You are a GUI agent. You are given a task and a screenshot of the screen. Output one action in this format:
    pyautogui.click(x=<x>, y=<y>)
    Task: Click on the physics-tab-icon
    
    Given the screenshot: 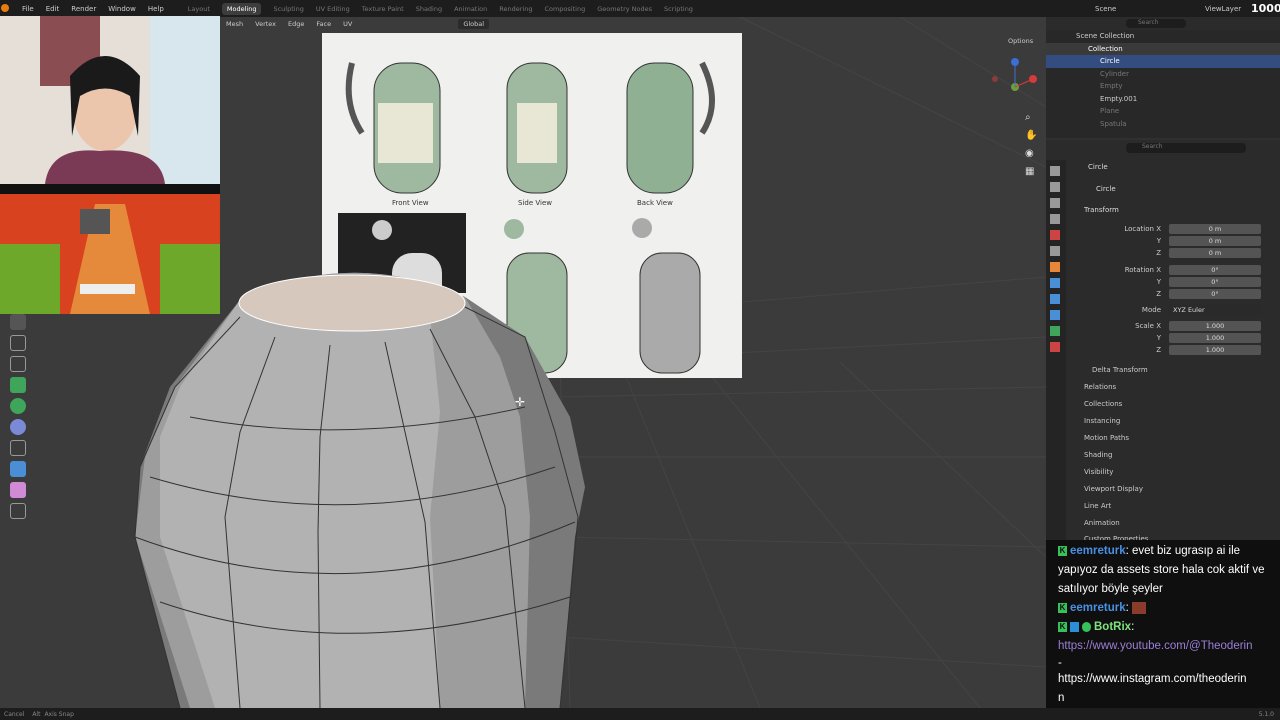 What is the action you would take?
    pyautogui.click(x=1055, y=315)
    